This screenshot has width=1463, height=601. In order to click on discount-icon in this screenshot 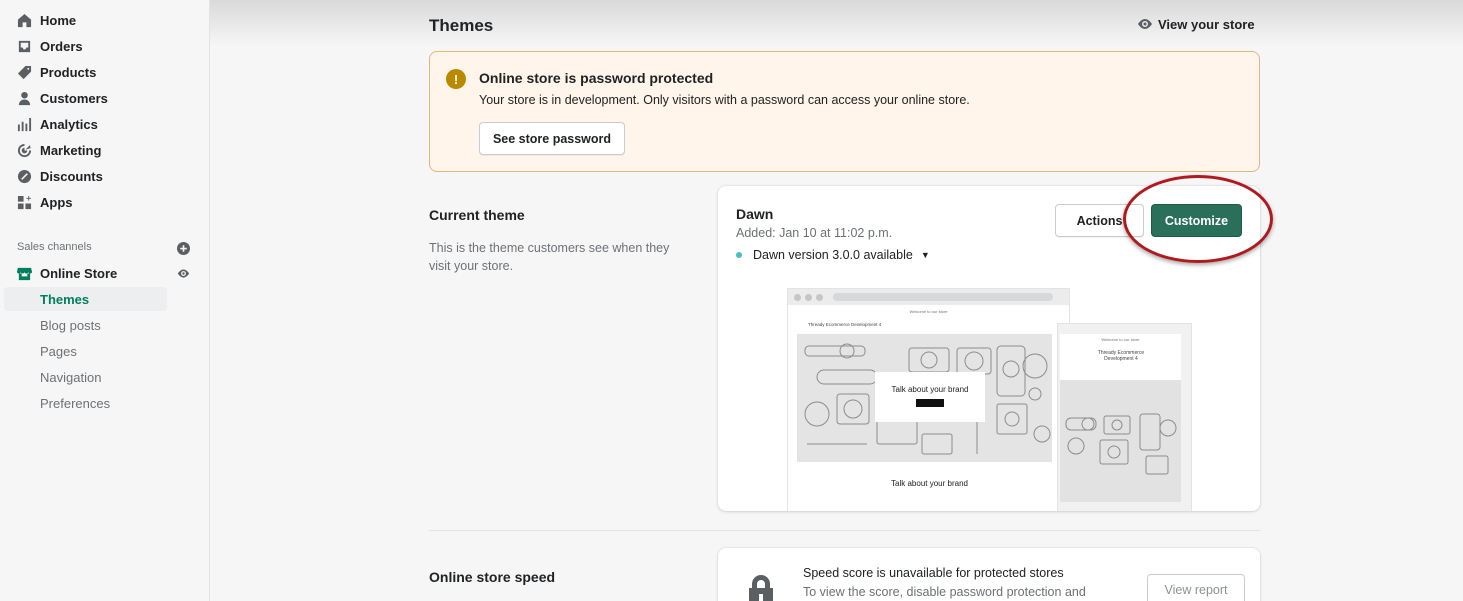, I will do `click(24, 176)`.